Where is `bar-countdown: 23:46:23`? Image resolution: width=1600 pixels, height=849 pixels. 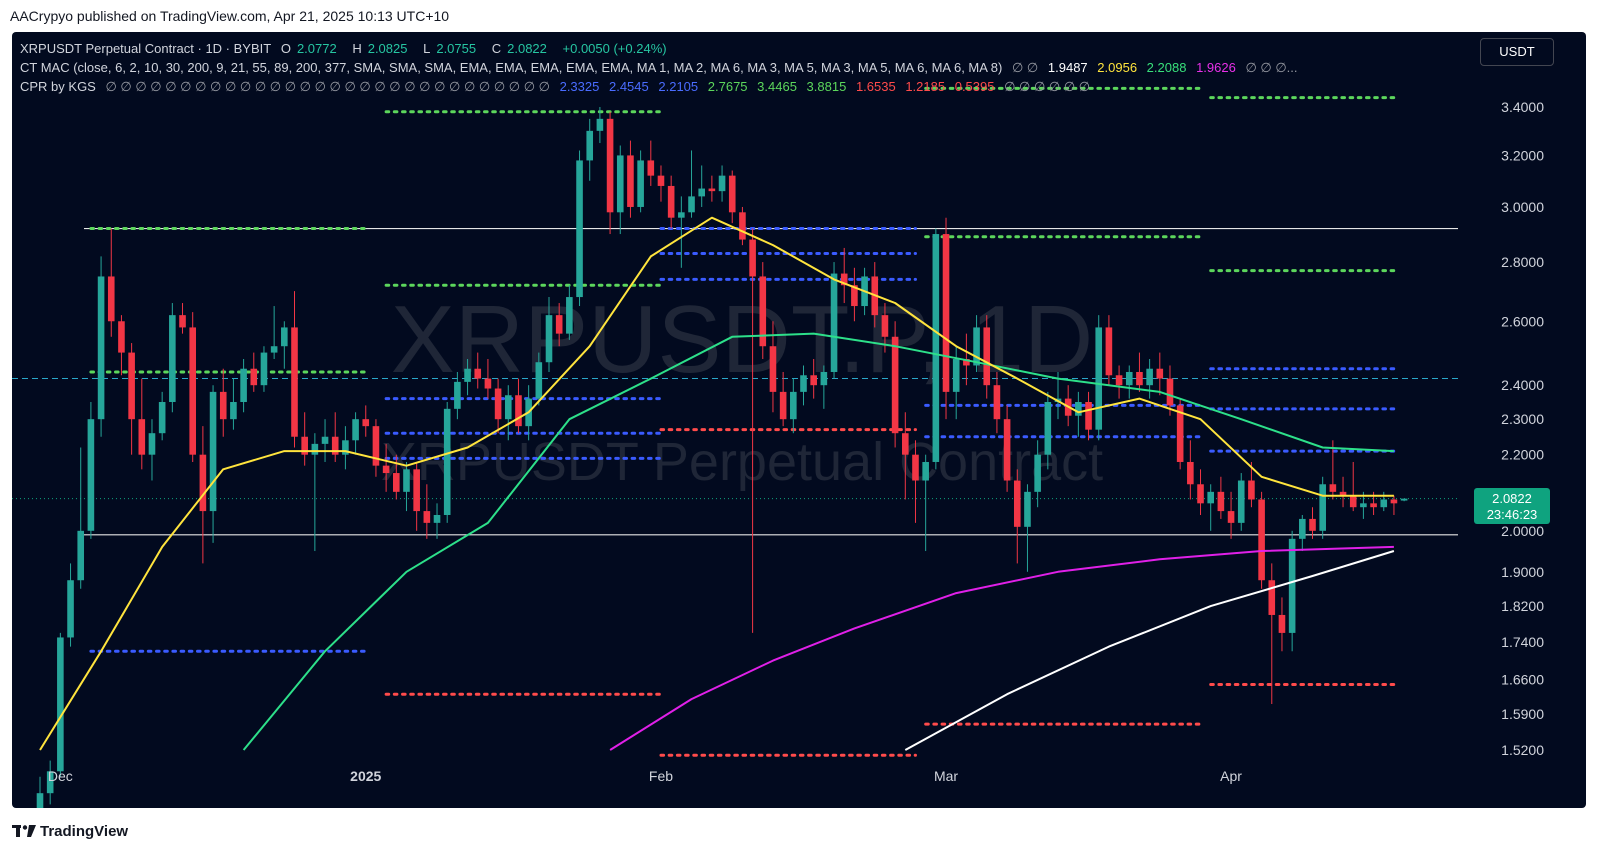
bar-countdown: 23:46:23 is located at coordinates (1512, 514).